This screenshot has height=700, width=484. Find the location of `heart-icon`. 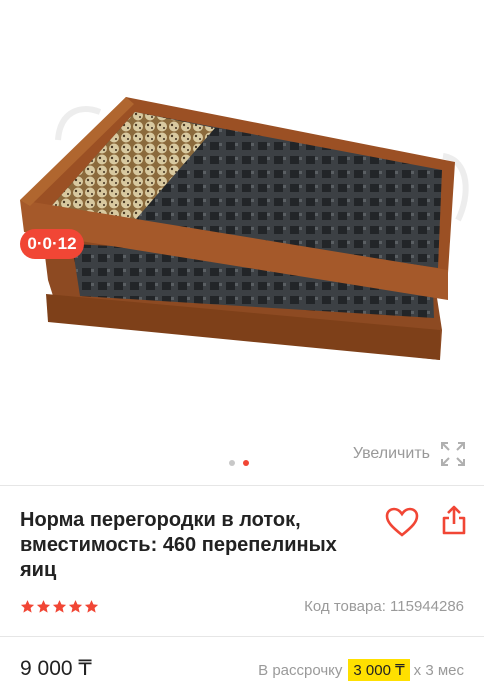

heart-icon is located at coordinates (402, 522).